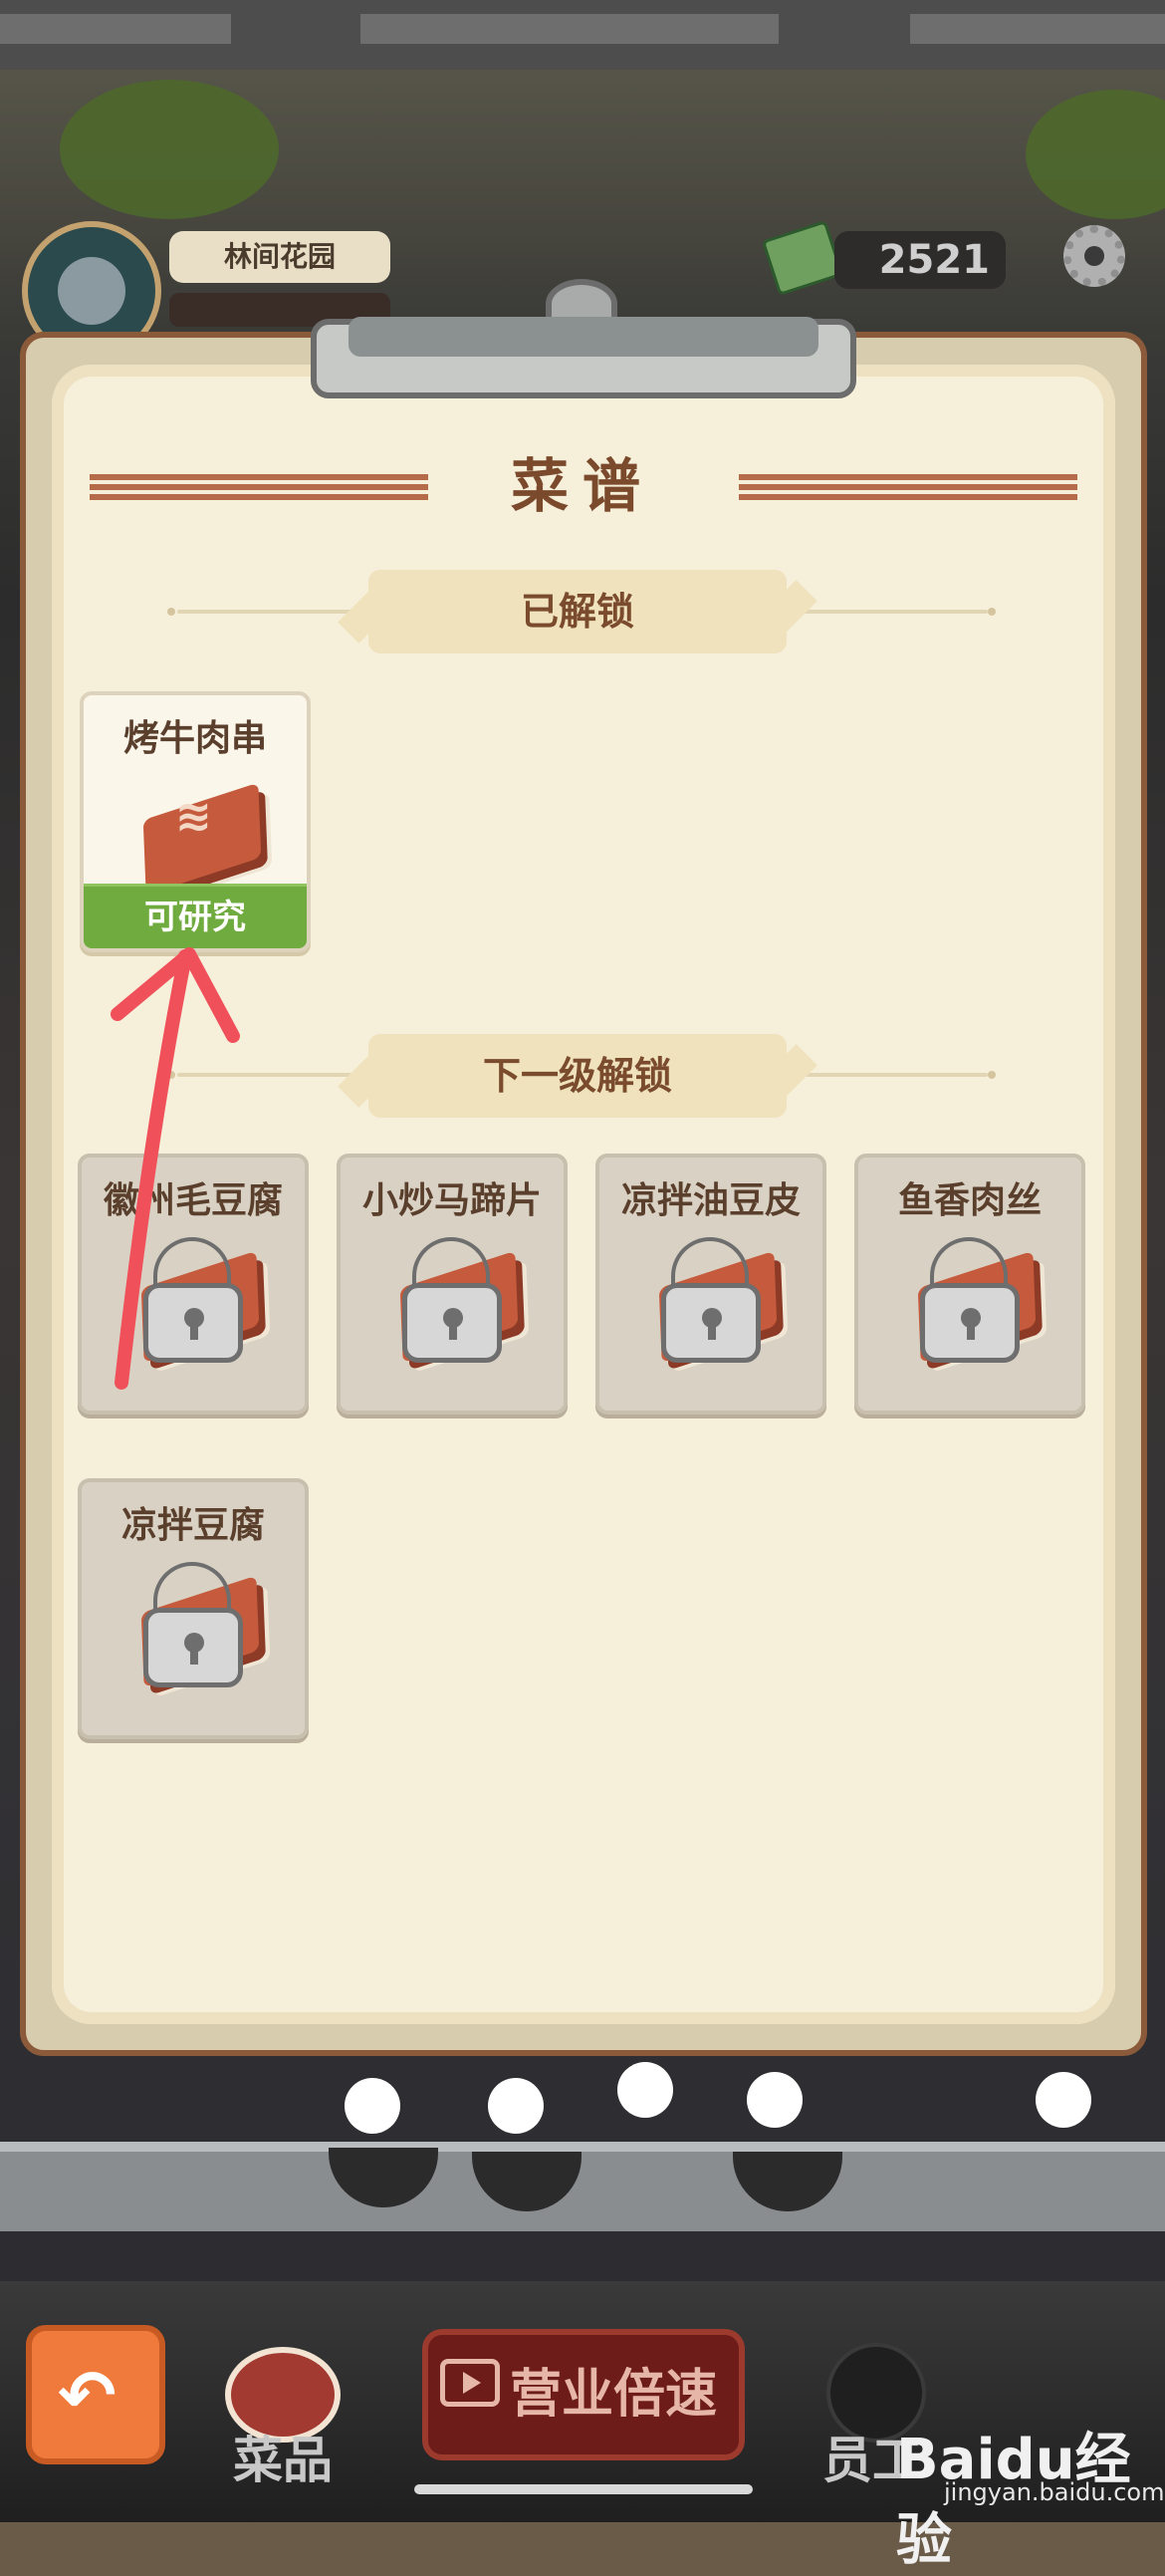 The image size is (1165, 2576). Describe the element at coordinates (584, 2489) in the screenshot. I see `home-indicator` at that location.